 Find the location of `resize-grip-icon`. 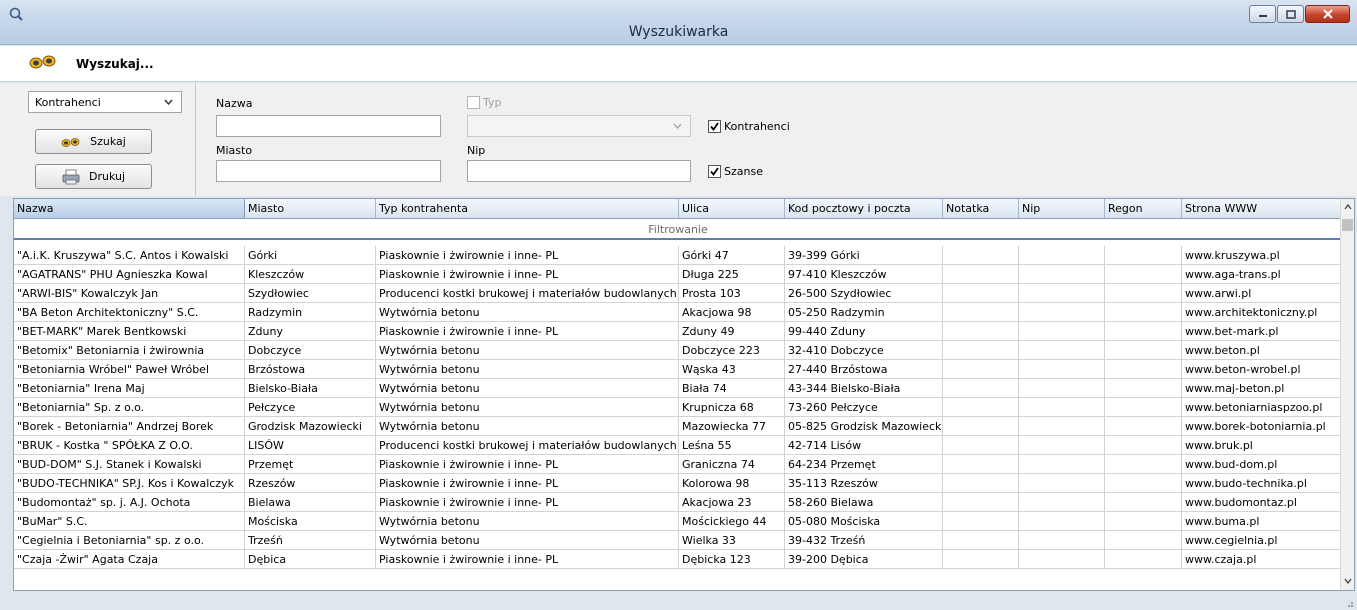

resize-grip-icon is located at coordinates (1349, 603).